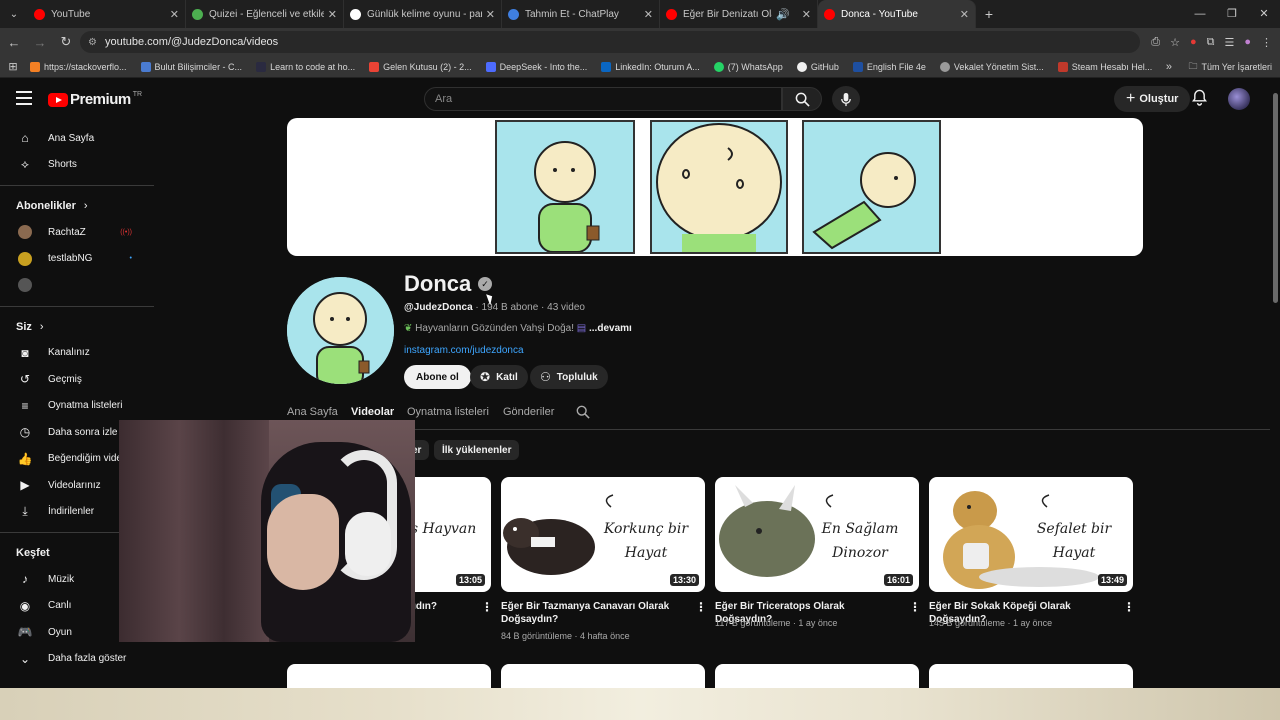 The width and height of the screenshot is (1280, 720). What do you see at coordinates (1199, 100) in the screenshot?
I see `notifications-bell-icon` at bounding box center [1199, 100].